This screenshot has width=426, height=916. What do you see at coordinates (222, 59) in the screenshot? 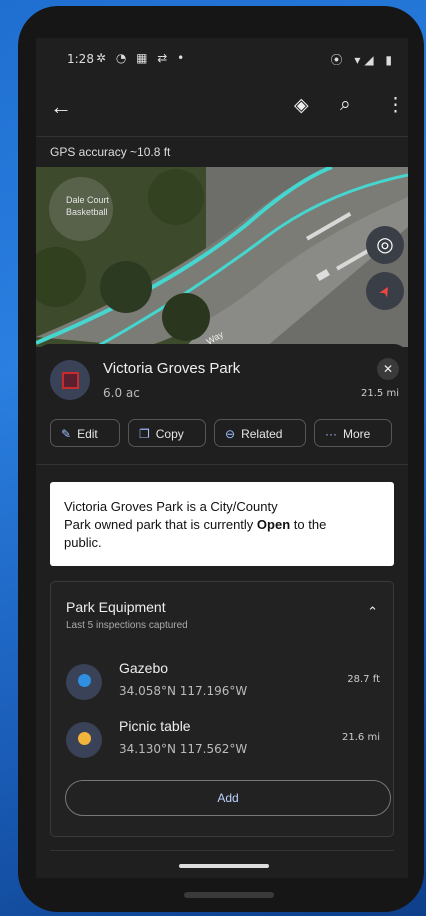
I see `status-bar: 1:28 ✲ ◔ ▦ ⇄ • ⦿ ▾◢ ▮` at bounding box center [222, 59].